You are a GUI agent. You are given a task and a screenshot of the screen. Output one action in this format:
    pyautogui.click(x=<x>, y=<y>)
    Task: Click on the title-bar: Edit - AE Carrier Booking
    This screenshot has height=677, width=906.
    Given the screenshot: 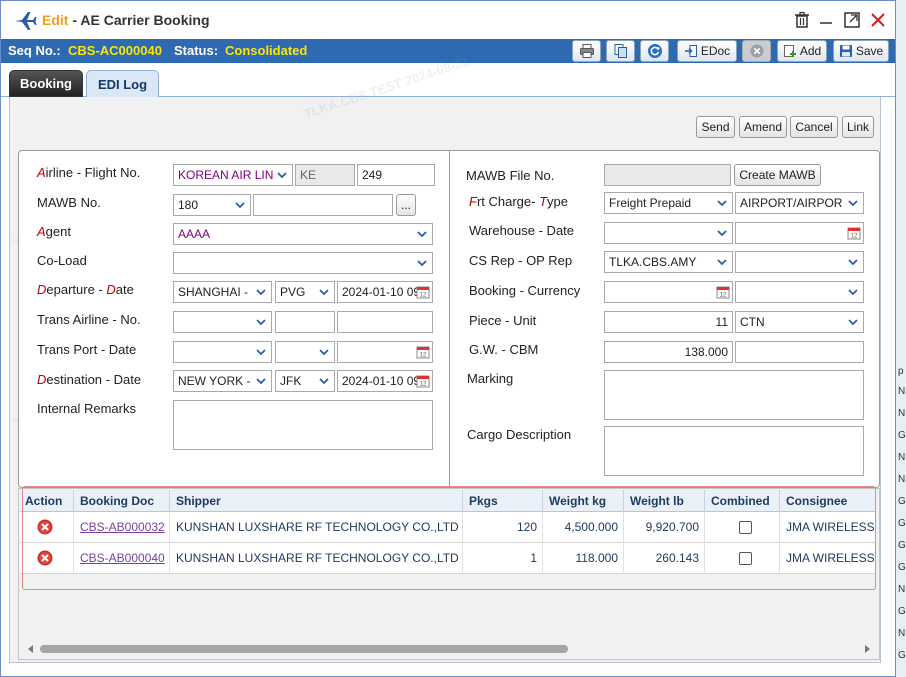 What is the action you would take?
    pyautogui.click(x=448, y=20)
    